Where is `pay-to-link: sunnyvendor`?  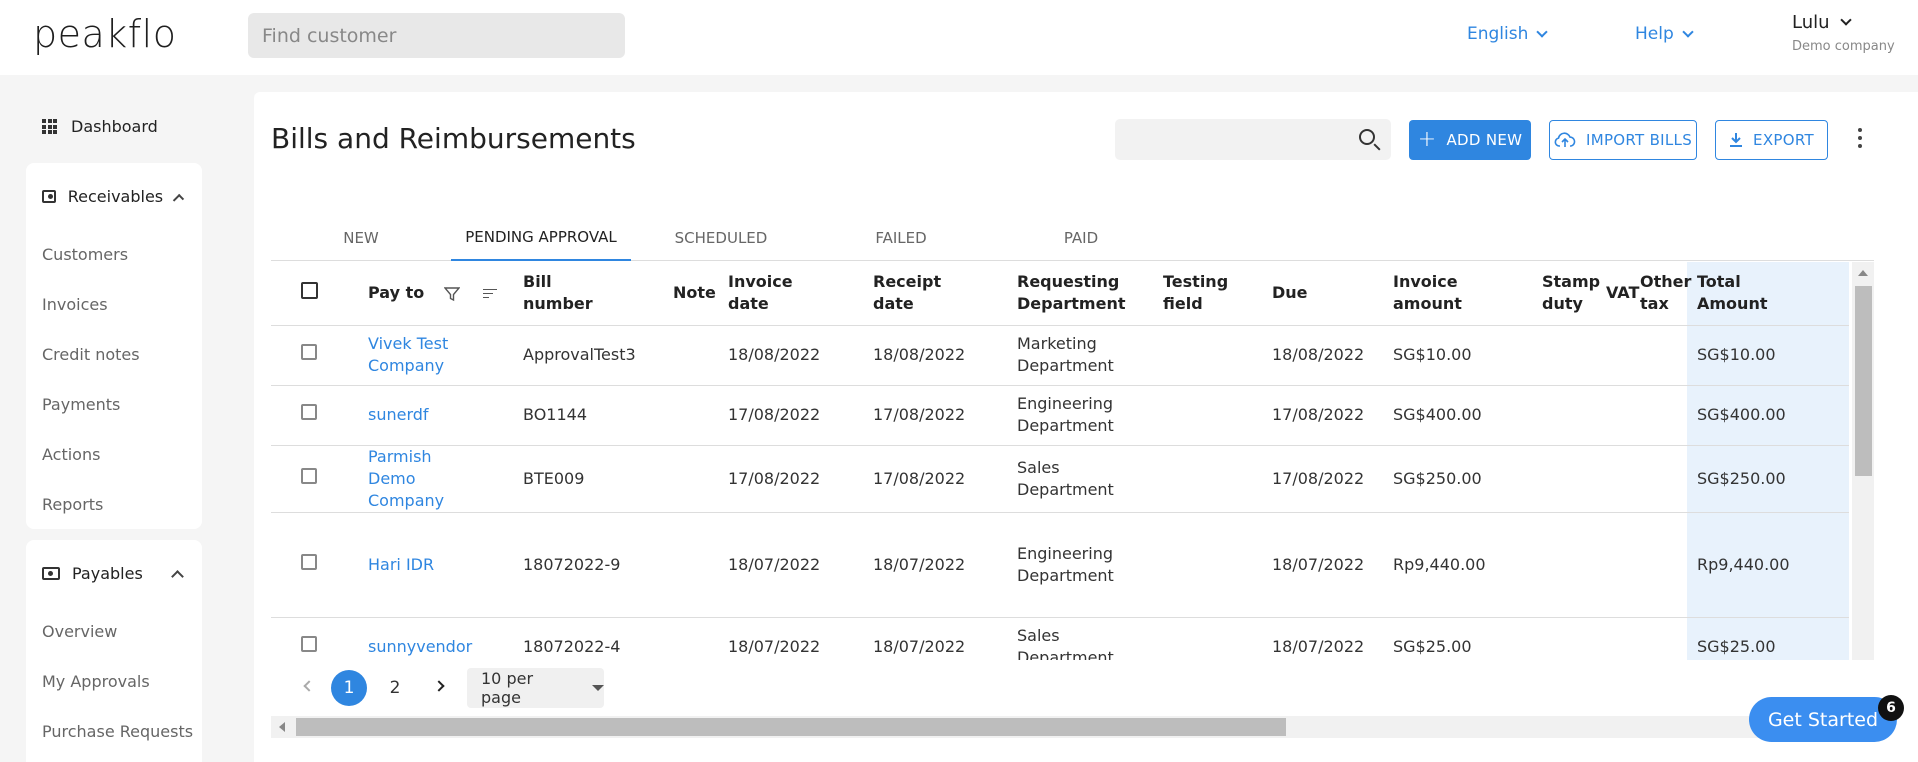
pay-to-link: sunnyvendor is located at coordinates (420, 646).